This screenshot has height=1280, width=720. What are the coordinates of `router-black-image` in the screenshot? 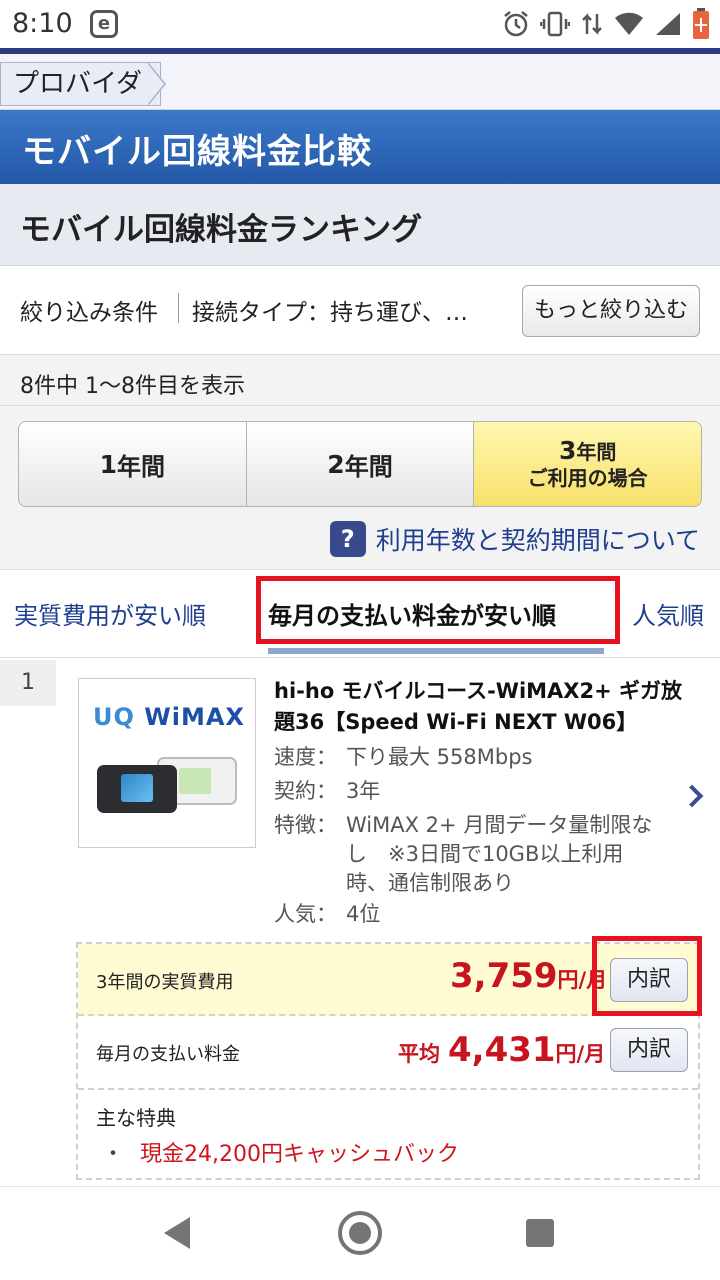 It's located at (137, 789).